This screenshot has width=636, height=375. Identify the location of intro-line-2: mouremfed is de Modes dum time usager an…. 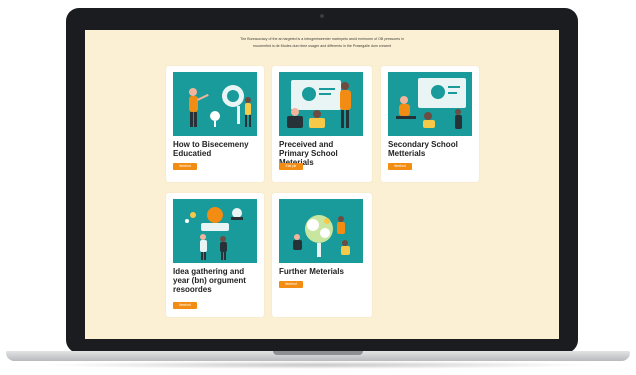
(322, 46).